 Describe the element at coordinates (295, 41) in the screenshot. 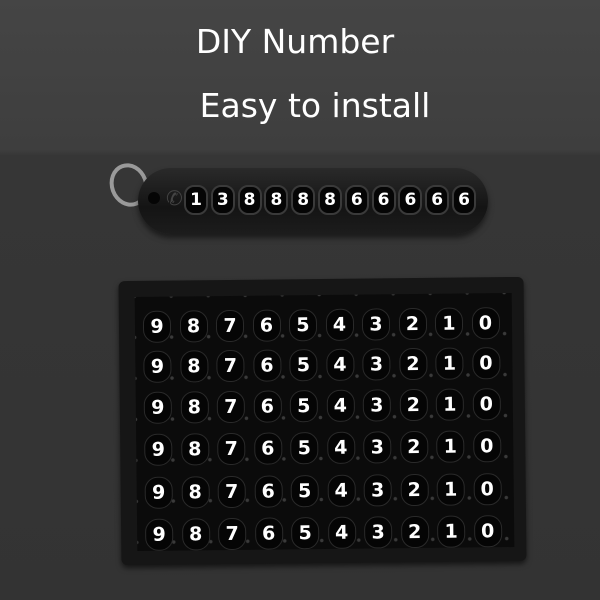

I see `headline-title: DIY Number` at that location.